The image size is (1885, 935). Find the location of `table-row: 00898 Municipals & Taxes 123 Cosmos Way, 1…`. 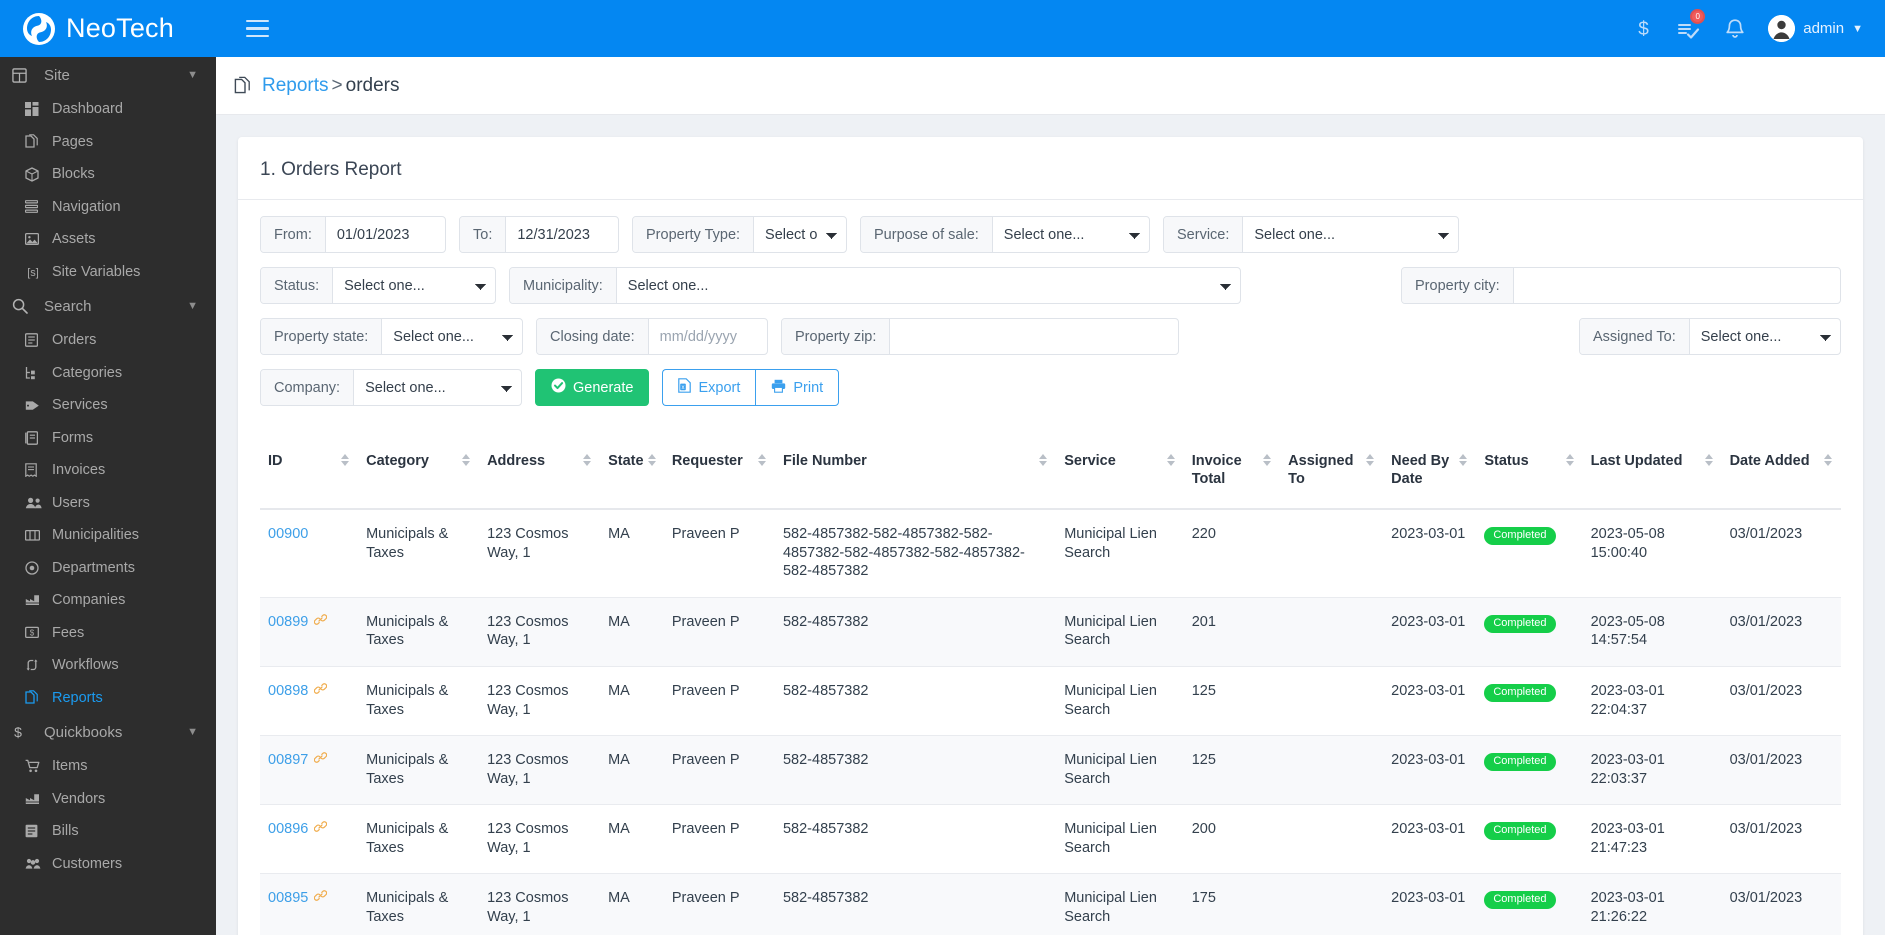

table-row: 00898 Municipals & Taxes 123 Cosmos Way, 1… is located at coordinates (1050, 701).